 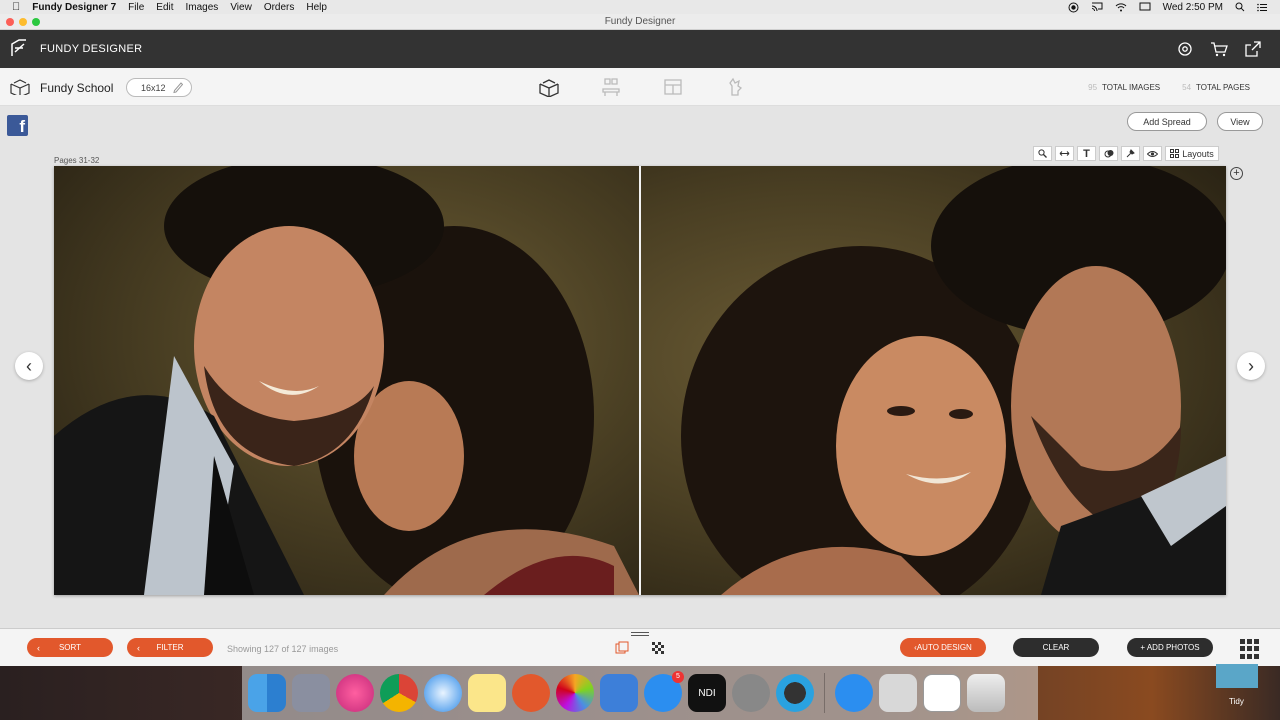 What do you see at coordinates (531, 693) in the screenshot?
I see `fundy-designer-dock-icon` at bounding box center [531, 693].